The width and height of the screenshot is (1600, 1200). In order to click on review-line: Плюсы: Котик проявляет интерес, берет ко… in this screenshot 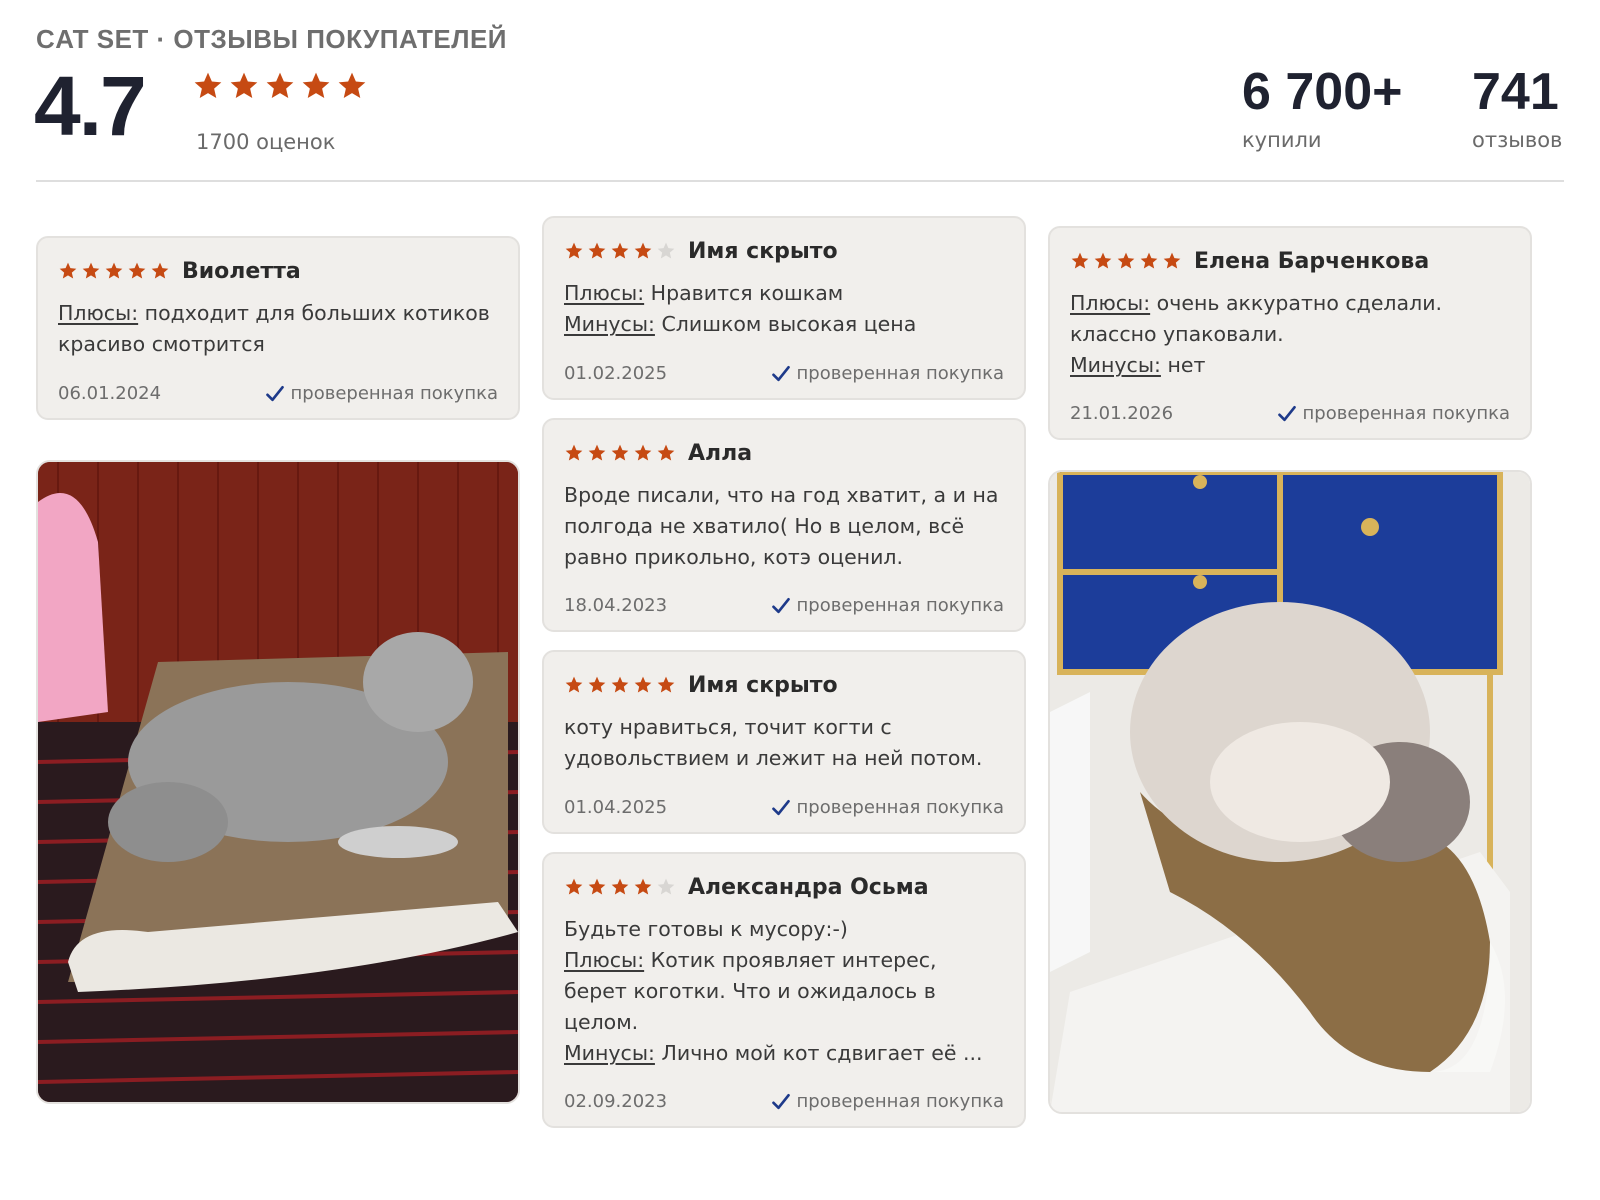, I will do `click(784, 991)`.